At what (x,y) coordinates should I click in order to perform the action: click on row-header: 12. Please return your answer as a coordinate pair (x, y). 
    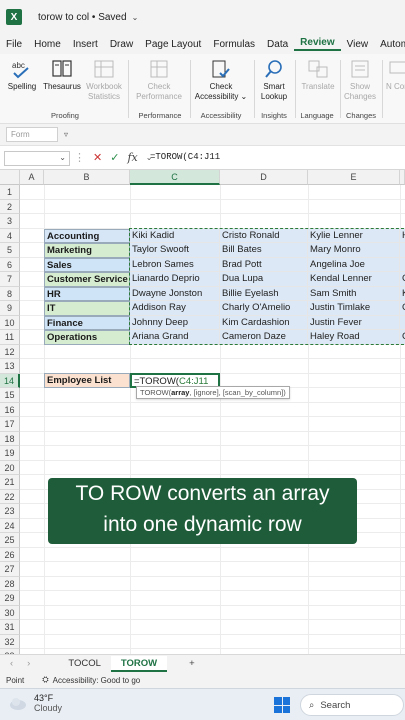
    Looking at the image, I should click on (10, 351).